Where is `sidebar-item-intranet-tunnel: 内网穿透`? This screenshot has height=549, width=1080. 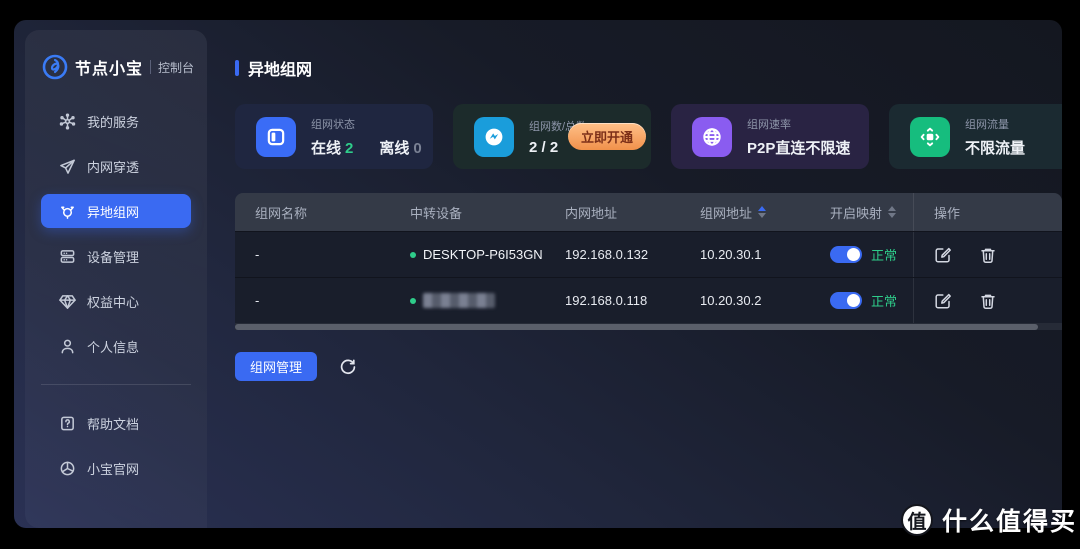 sidebar-item-intranet-tunnel: 内网穿透 is located at coordinates (116, 166).